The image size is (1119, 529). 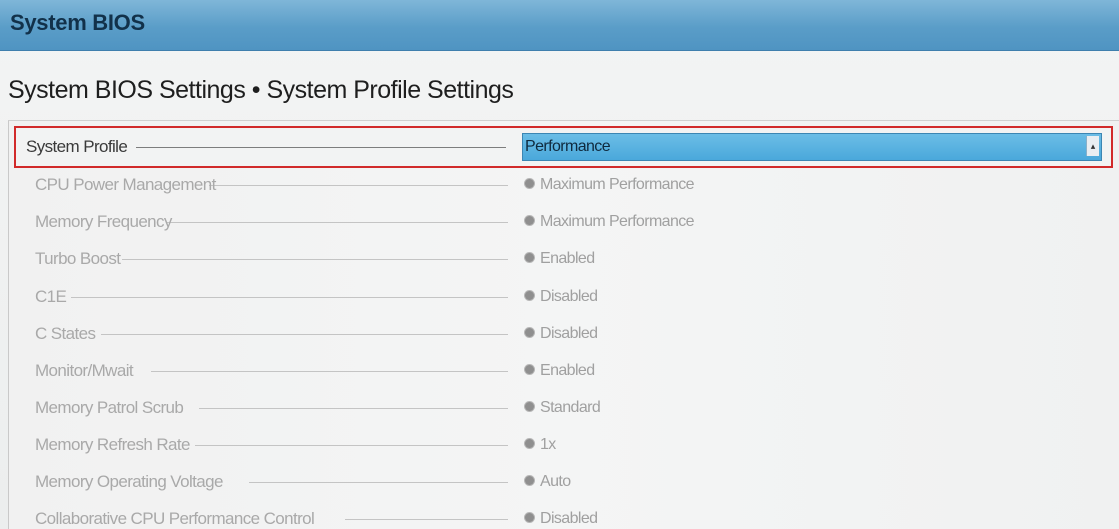 I want to click on setting-row-turbo-boost: Turbo Boost Enabled, so click(x=564, y=259).